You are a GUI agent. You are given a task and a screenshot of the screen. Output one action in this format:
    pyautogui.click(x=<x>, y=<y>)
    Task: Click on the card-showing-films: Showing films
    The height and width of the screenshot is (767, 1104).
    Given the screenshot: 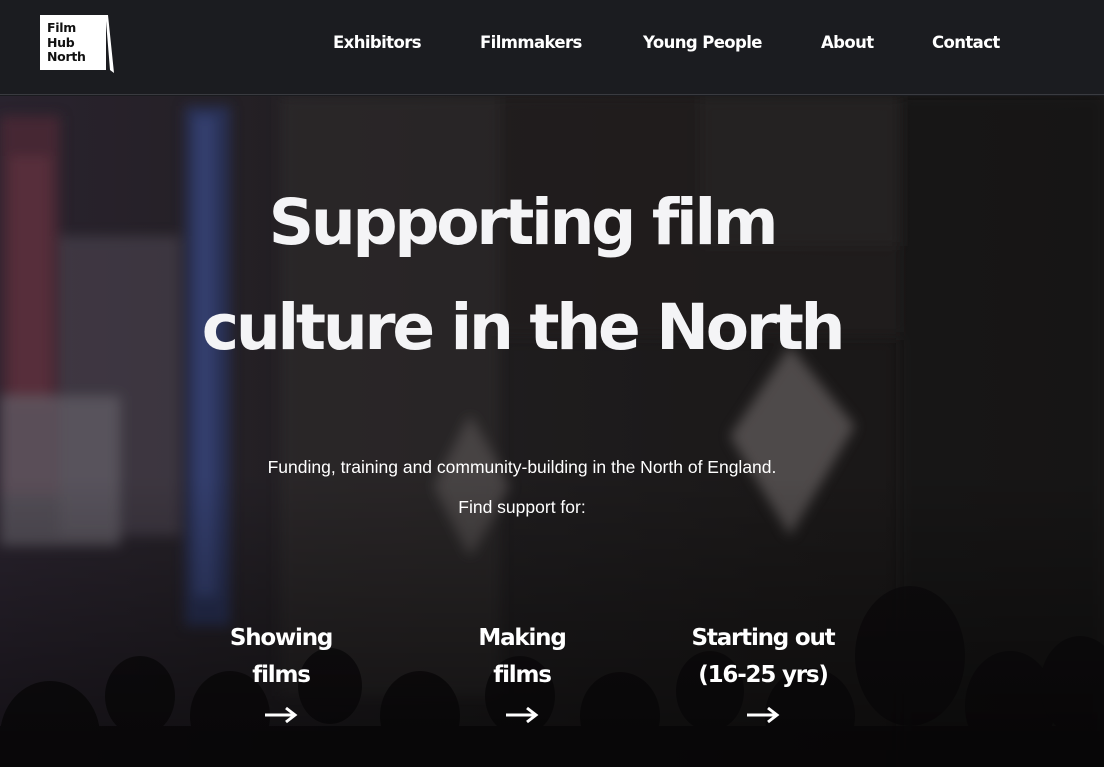 What is the action you would take?
    pyautogui.click(x=281, y=672)
    